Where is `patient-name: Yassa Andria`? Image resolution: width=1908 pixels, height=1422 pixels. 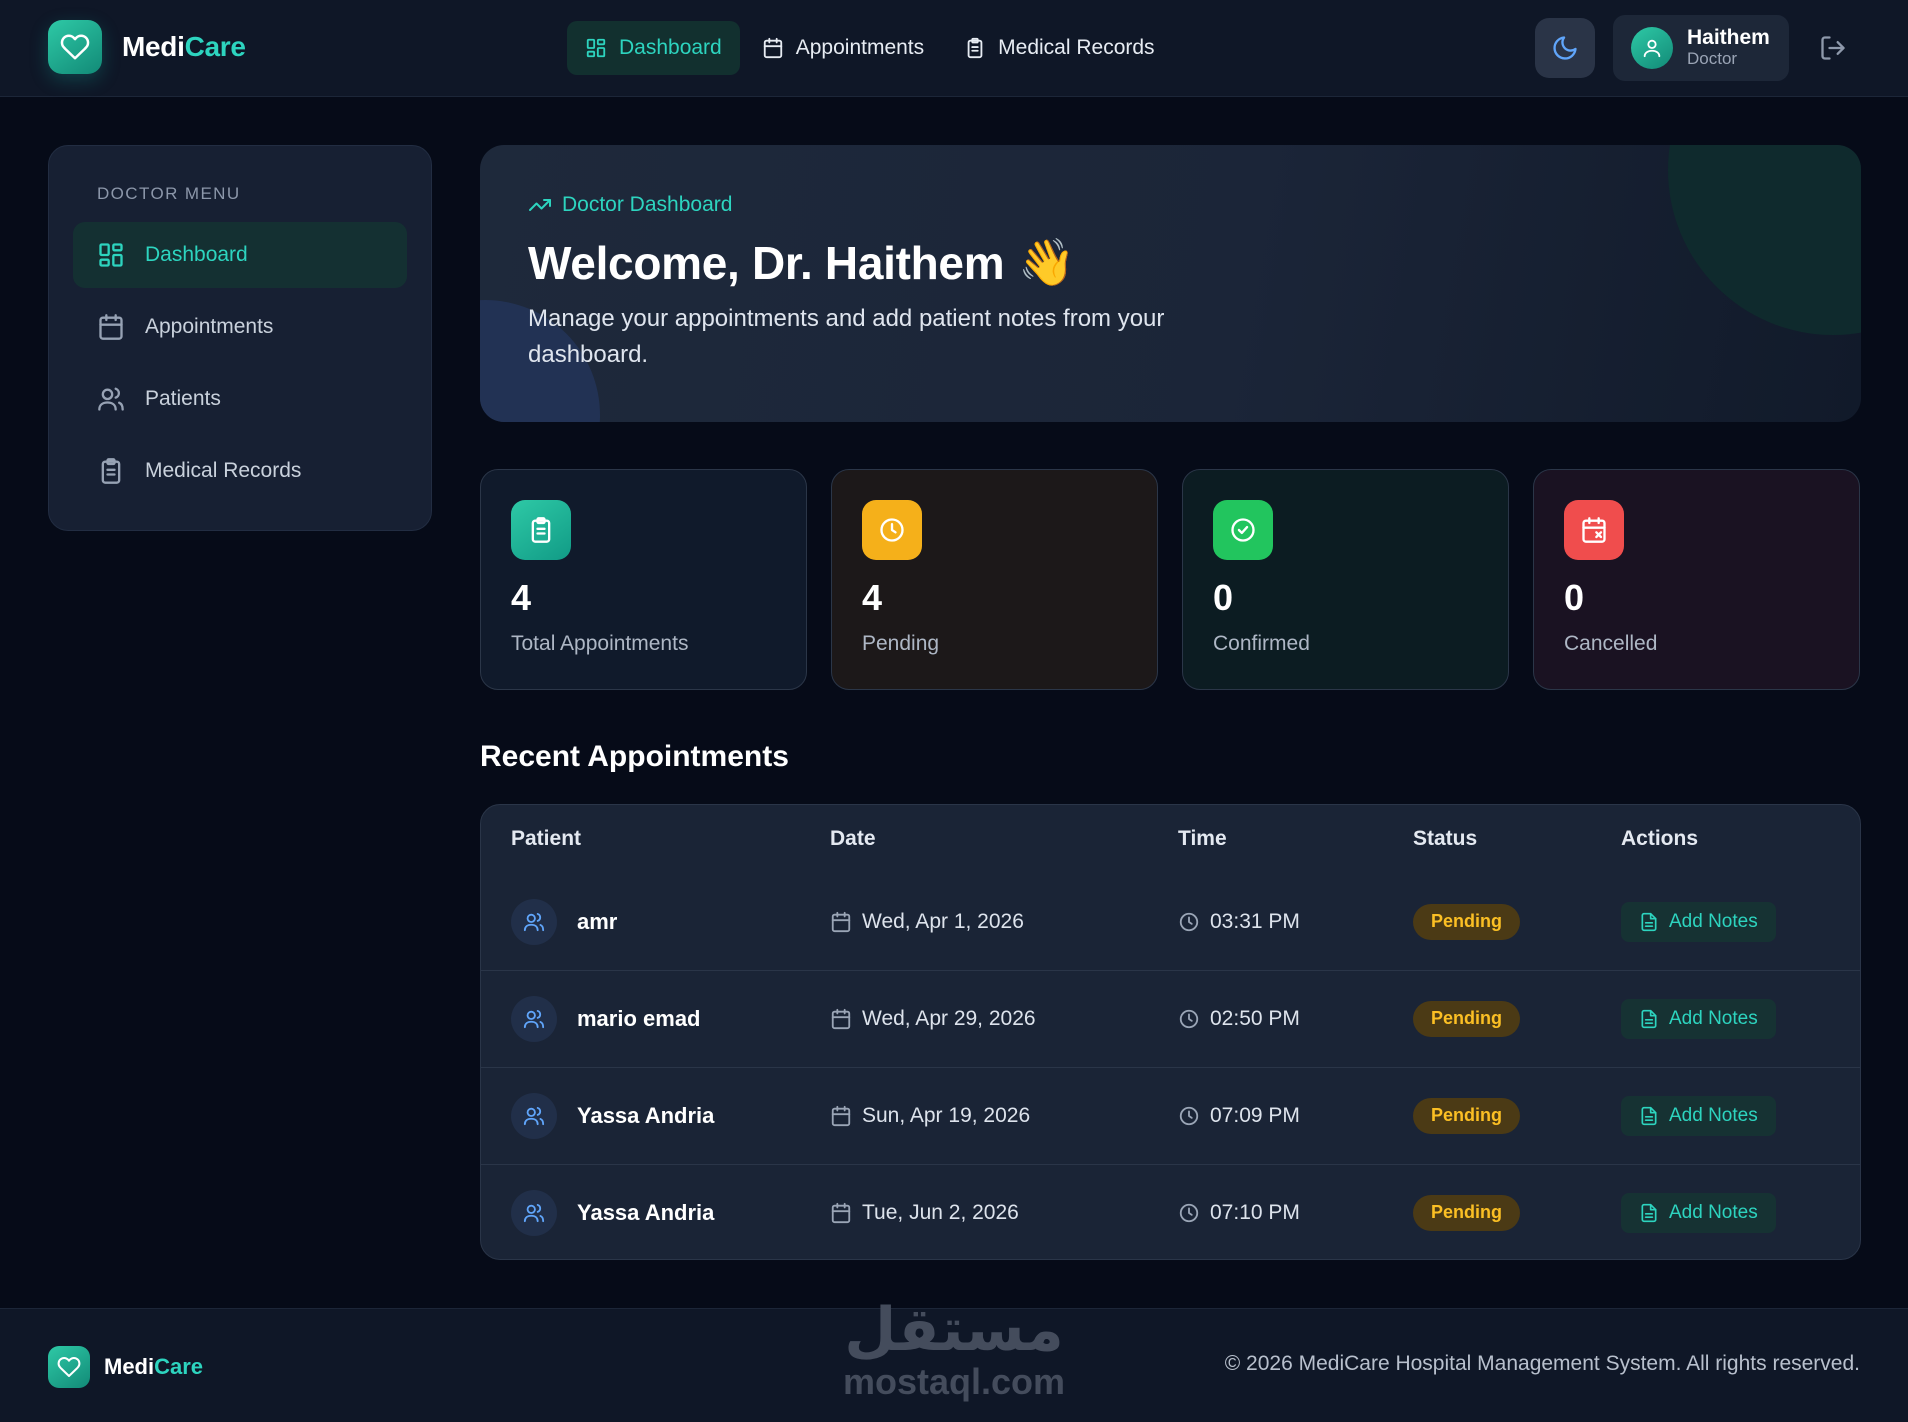
patient-name: Yassa Andria is located at coordinates (646, 1115).